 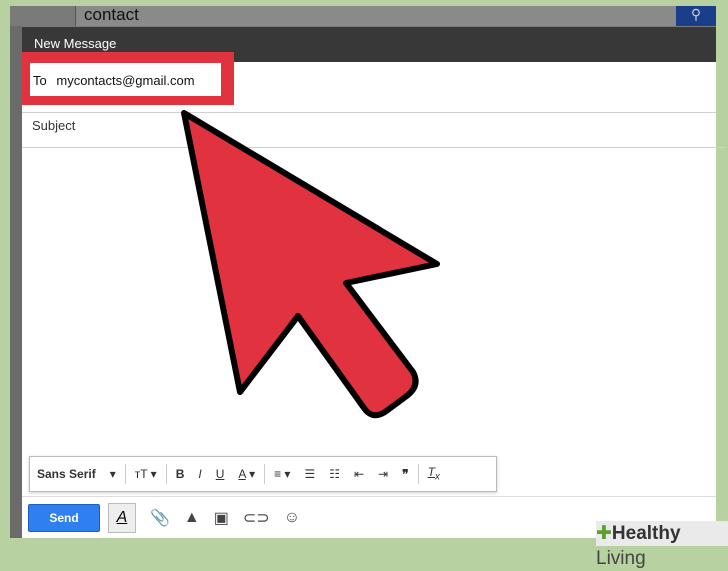 What do you see at coordinates (246, 474) in the screenshot?
I see `text-color-icon: A ▾` at bounding box center [246, 474].